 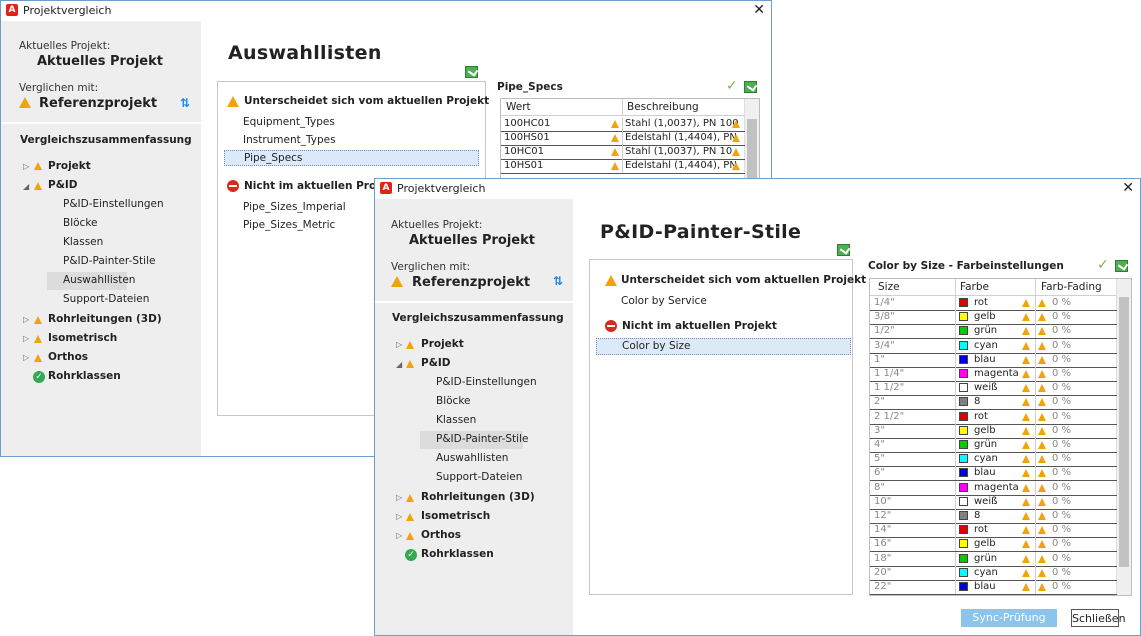 What do you see at coordinates (993, 389) in the screenshot?
I see `table-row: 1 1/2" weiß 0 %` at bounding box center [993, 389].